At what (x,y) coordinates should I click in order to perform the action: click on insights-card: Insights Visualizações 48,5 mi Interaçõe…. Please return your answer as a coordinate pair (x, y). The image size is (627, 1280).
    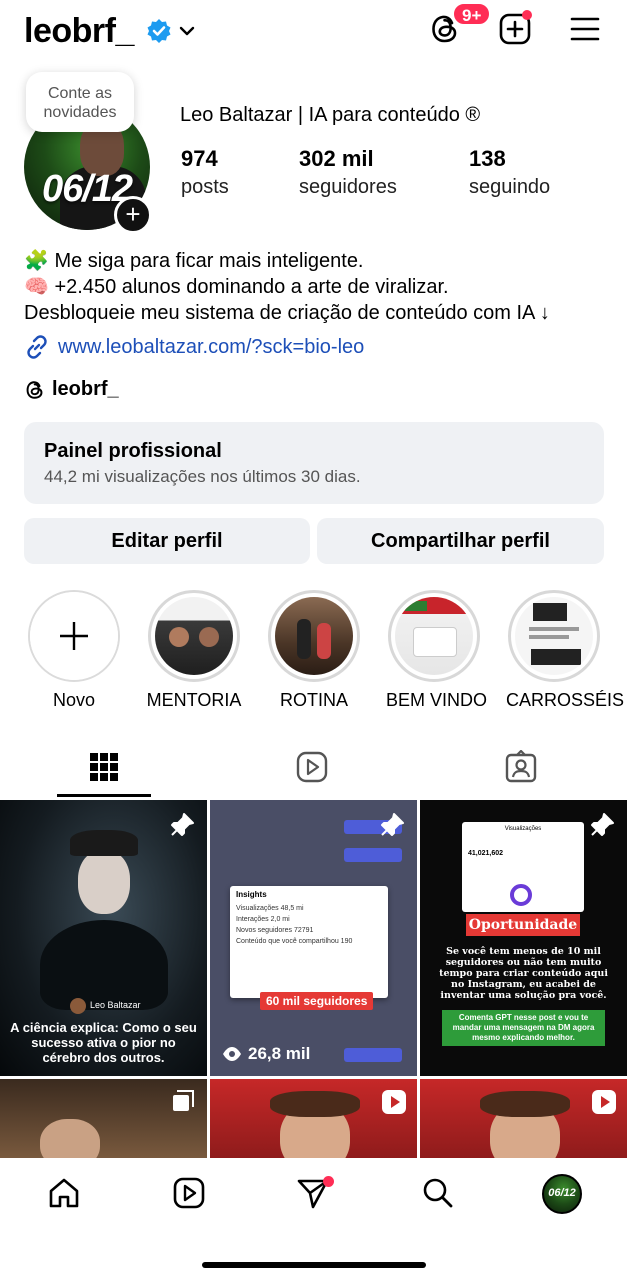
    Looking at the image, I should click on (309, 942).